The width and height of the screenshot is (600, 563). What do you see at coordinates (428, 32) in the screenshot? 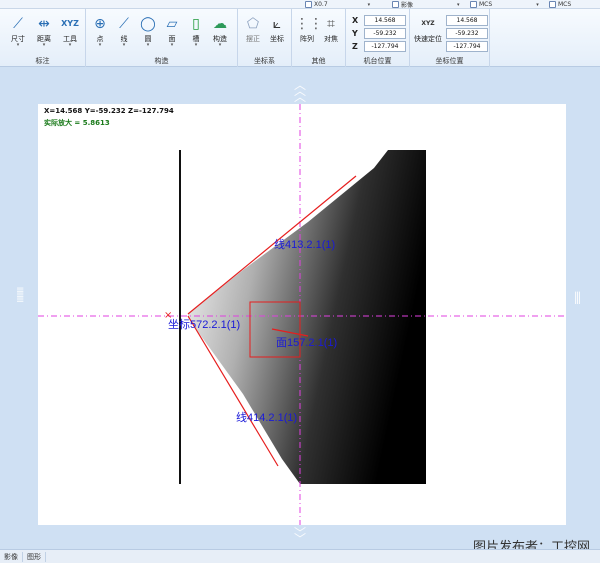
I see `quick-locate-button: XYZ 快速定位` at bounding box center [428, 32].